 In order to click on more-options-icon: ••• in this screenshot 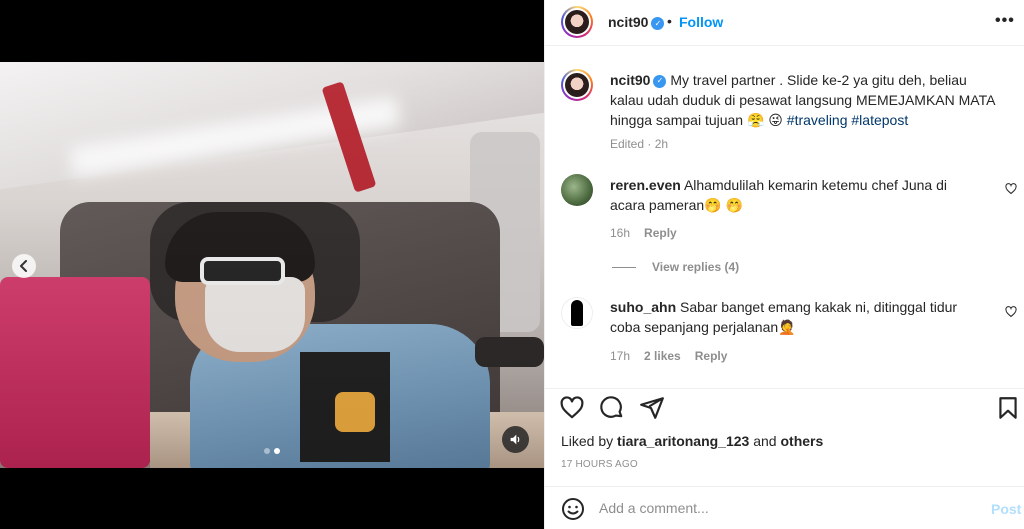, I will do `click(1005, 21)`.